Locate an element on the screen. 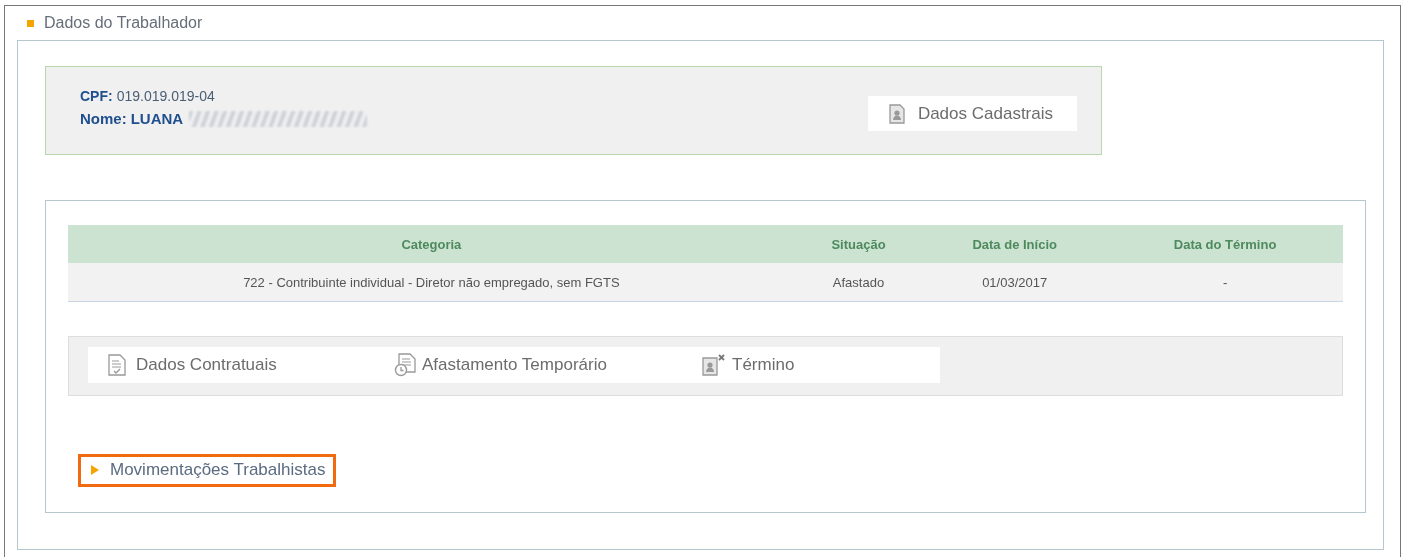 The image size is (1407, 560). table-cell-text: - is located at coordinates (1225, 282).